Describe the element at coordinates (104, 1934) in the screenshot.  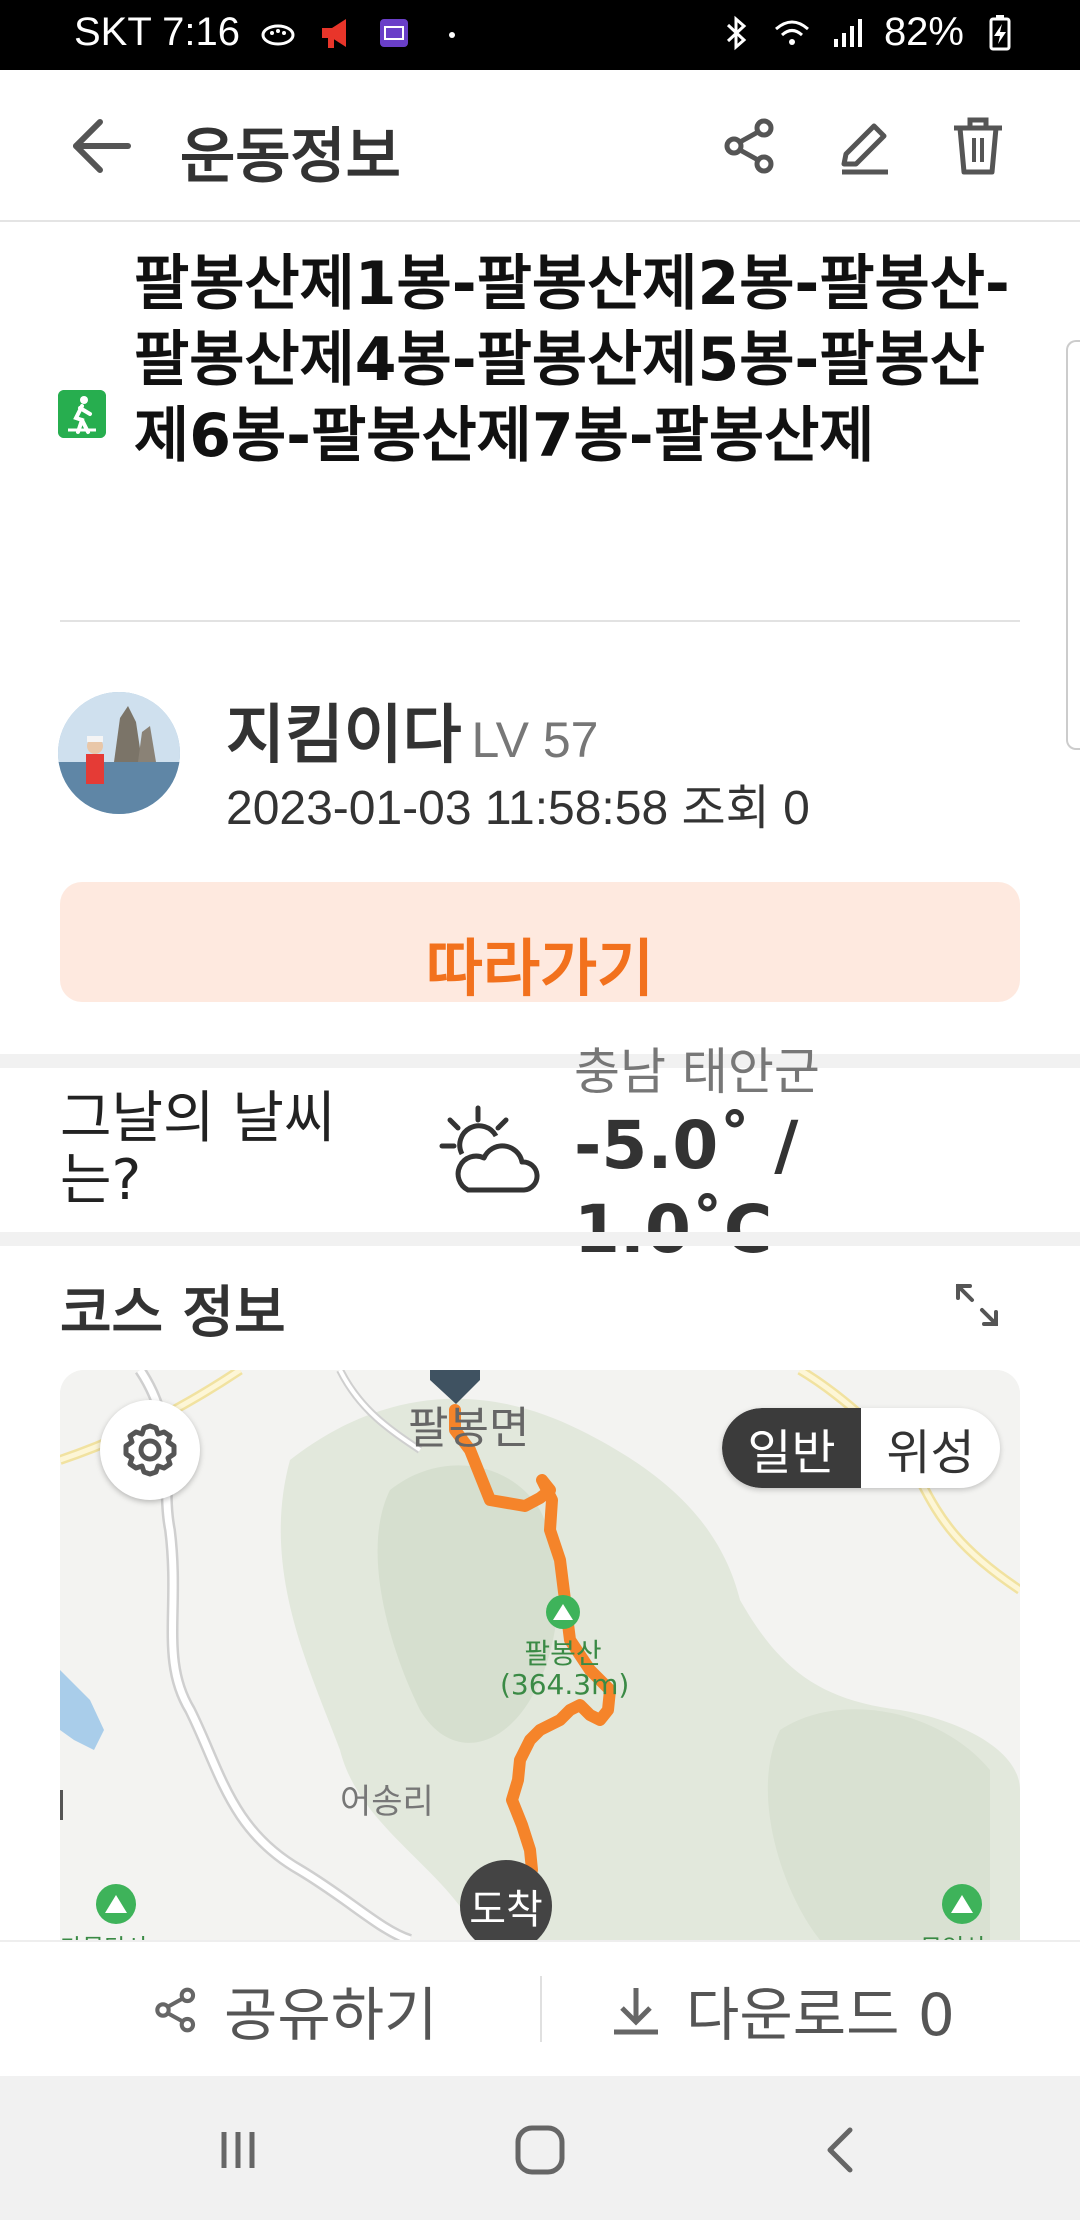
I see `map-label-left-bottom: 가뭄단사` at that location.